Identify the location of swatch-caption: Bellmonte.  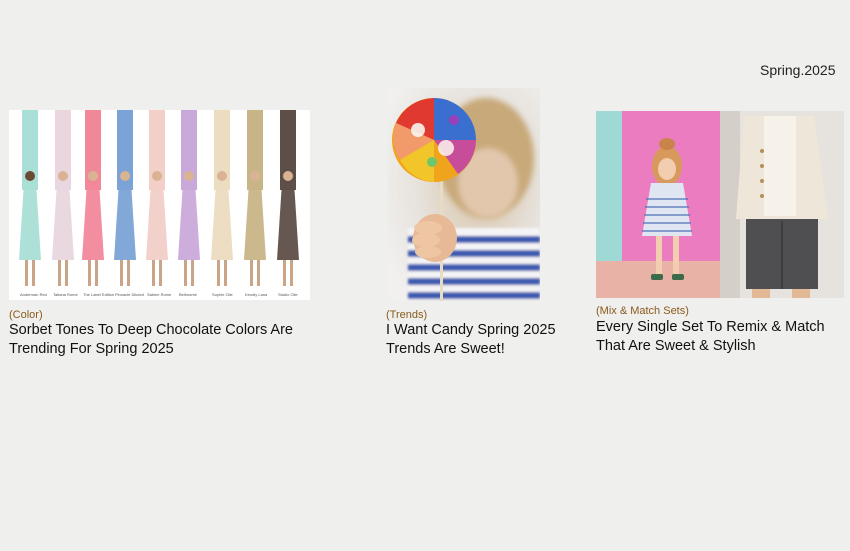
(188, 294).